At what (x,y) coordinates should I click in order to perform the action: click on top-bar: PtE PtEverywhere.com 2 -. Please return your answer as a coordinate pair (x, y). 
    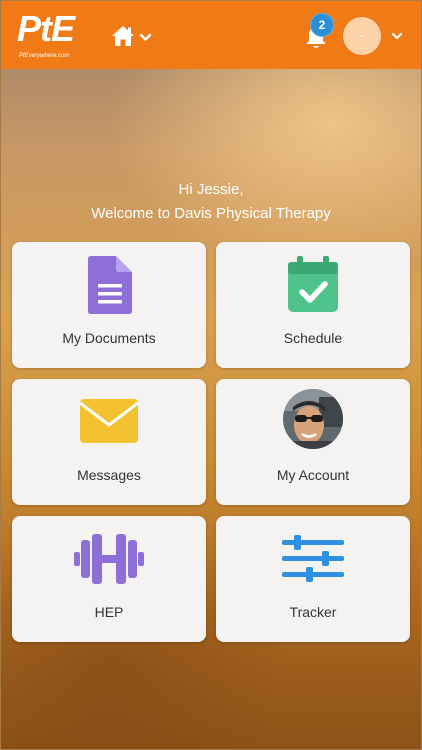
    Looking at the image, I should click on (211, 35).